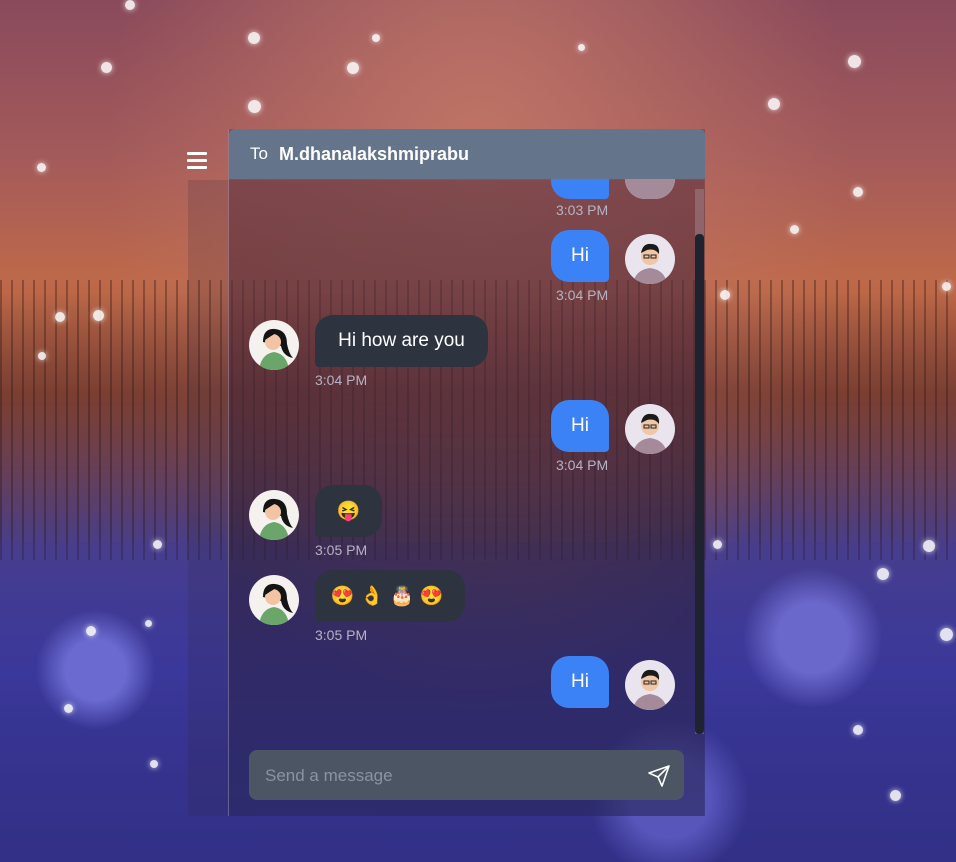 The width and height of the screenshot is (956, 862). I want to click on message-composer, so click(466, 776).